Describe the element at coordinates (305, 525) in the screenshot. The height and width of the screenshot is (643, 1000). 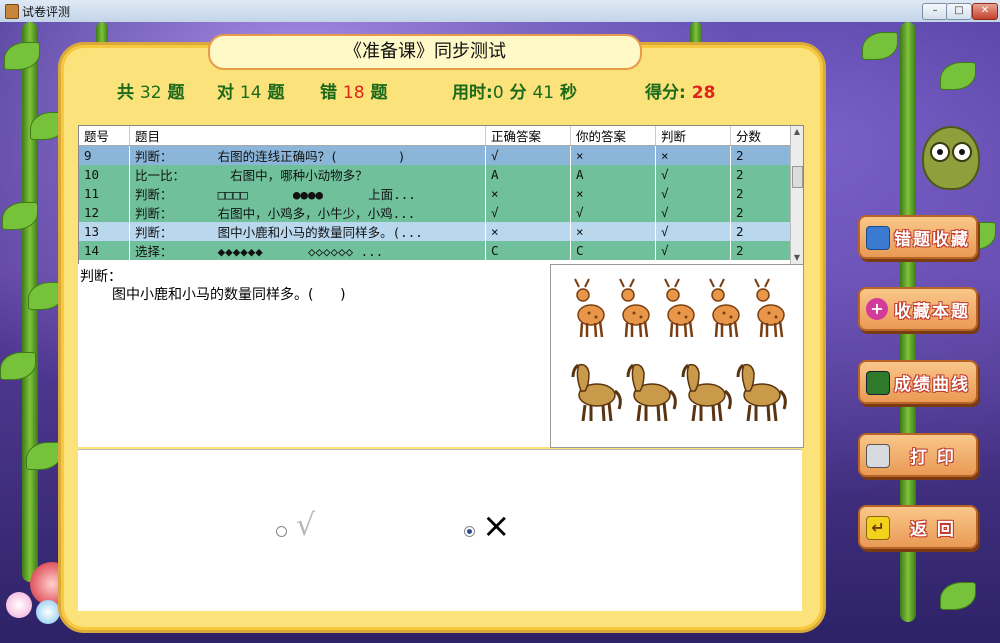
I see `answer-true-label: √` at that location.